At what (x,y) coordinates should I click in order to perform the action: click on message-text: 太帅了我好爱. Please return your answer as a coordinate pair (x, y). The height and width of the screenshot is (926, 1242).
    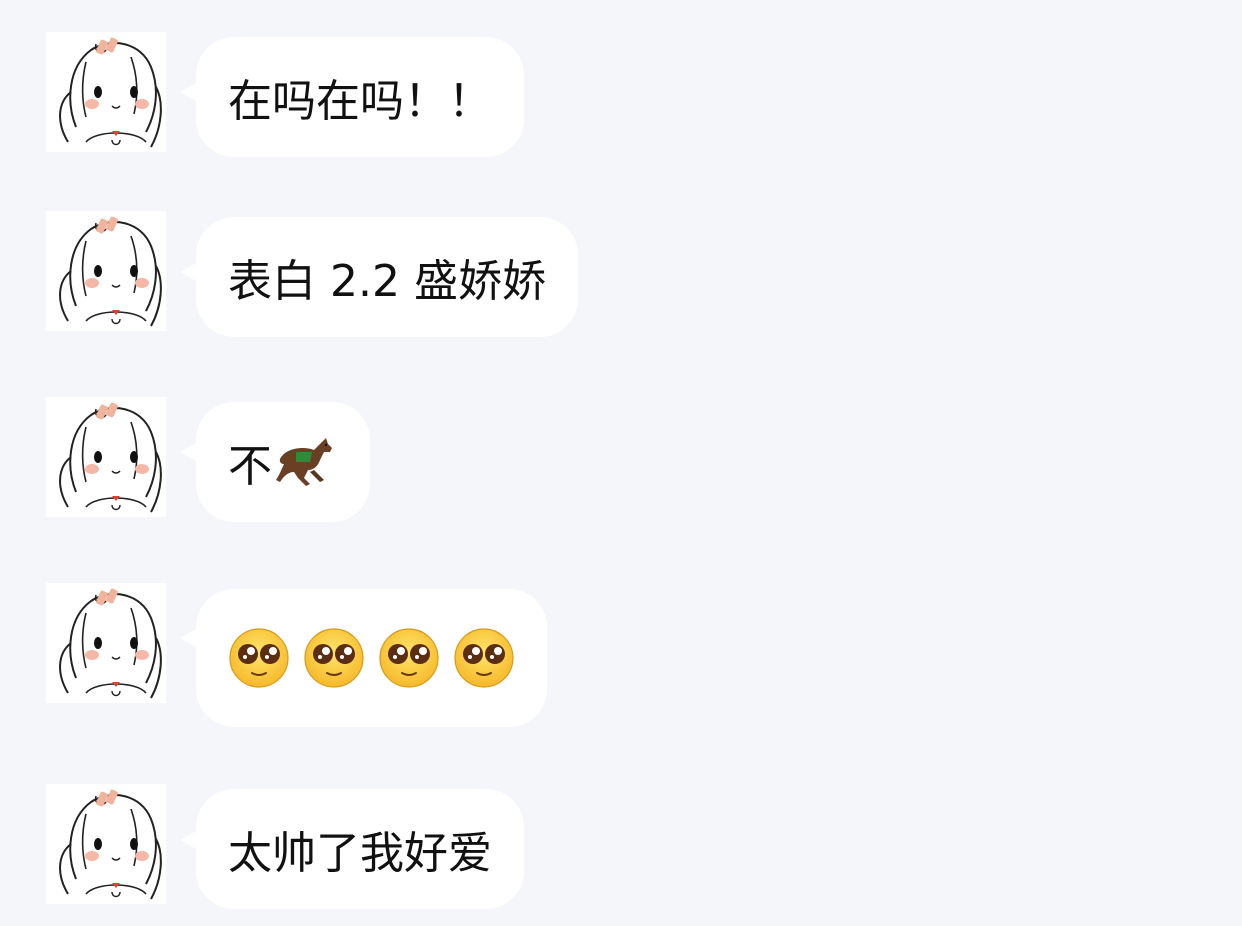
    Looking at the image, I should click on (360, 853).